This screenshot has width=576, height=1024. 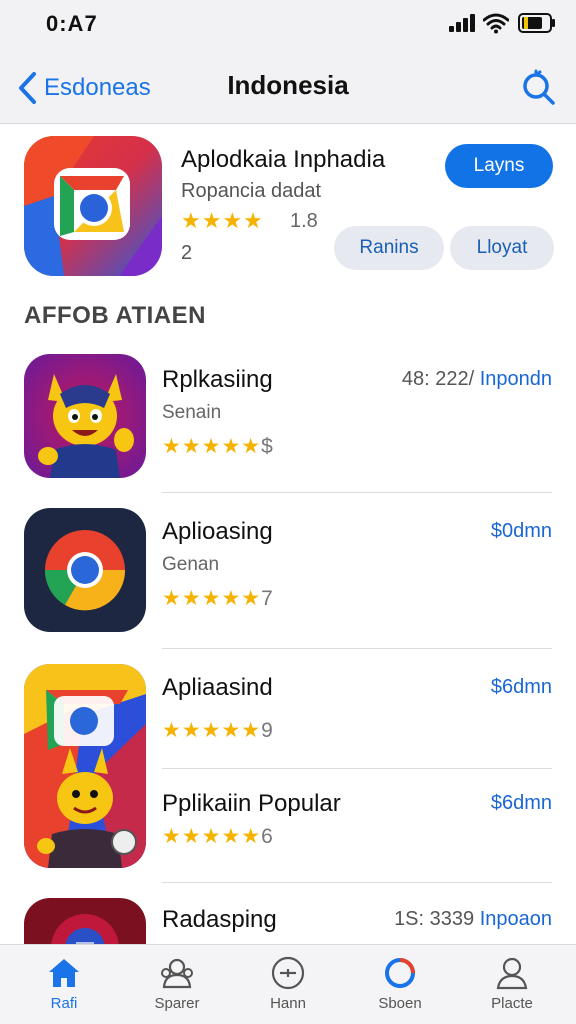 What do you see at coordinates (217, 446) in the screenshot?
I see `rating-stars: ★★★★★$` at bounding box center [217, 446].